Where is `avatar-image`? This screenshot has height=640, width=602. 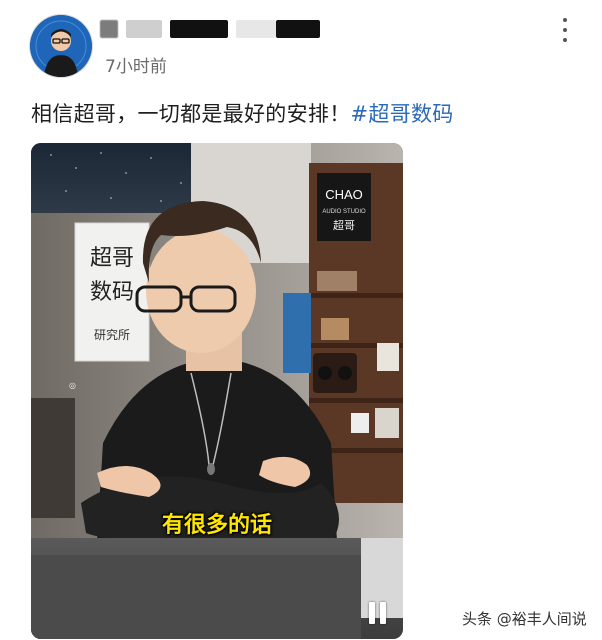 avatar-image is located at coordinates (61, 46).